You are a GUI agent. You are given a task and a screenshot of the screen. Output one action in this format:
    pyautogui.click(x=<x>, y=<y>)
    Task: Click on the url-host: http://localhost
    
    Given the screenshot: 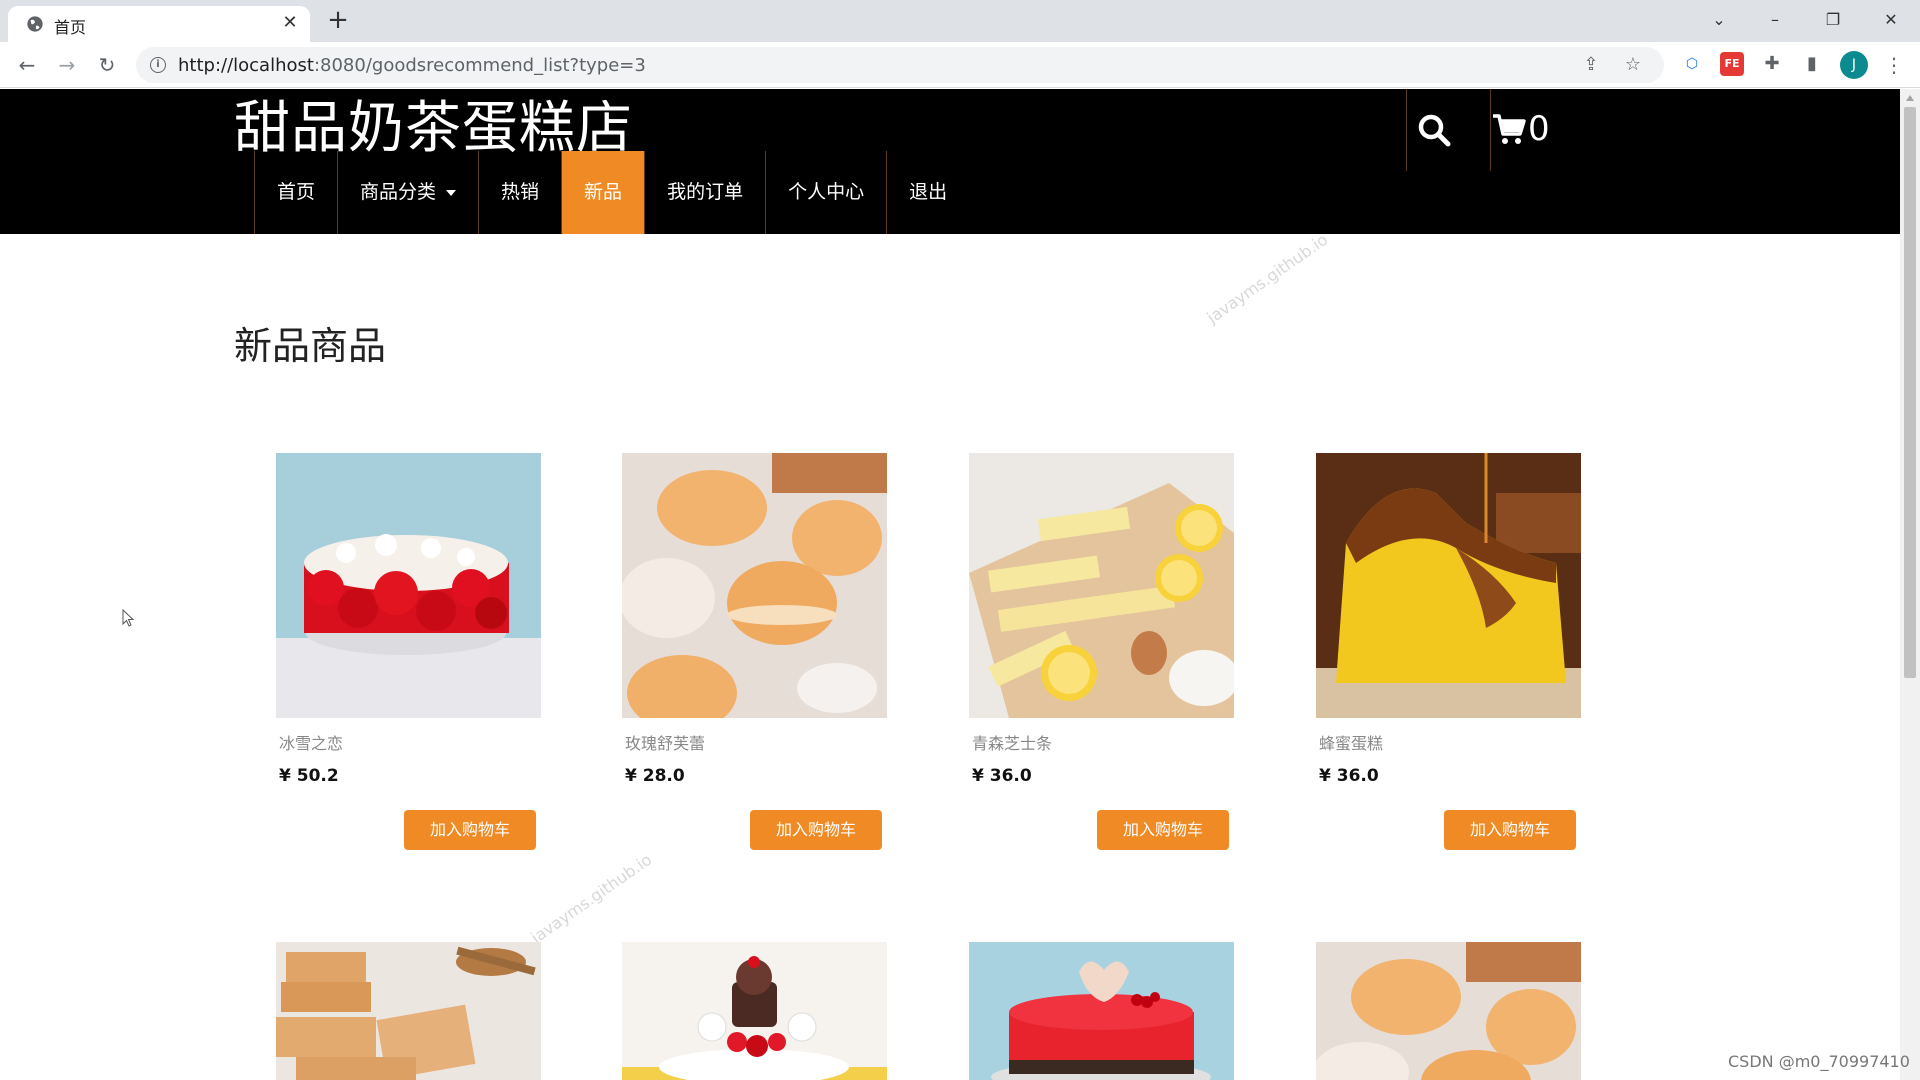 What is the action you would take?
    pyautogui.click(x=246, y=65)
    